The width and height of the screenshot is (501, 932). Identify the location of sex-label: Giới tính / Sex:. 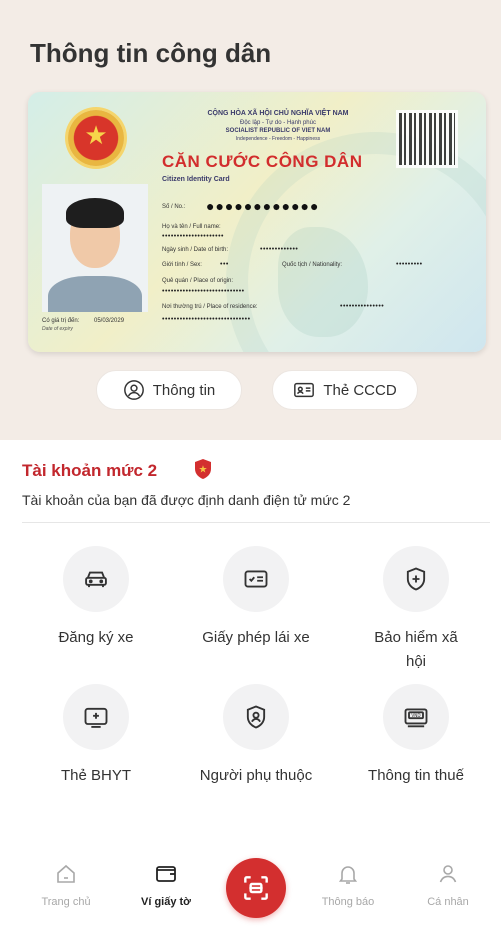
(182, 265).